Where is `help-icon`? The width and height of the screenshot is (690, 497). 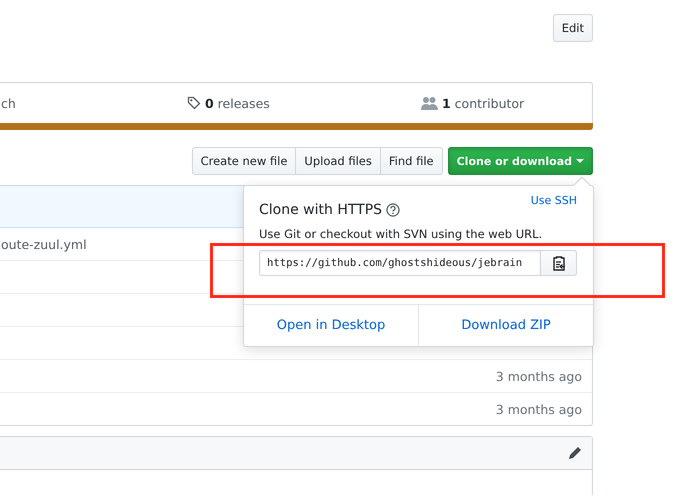 help-icon is located at coordinates (393, 210).